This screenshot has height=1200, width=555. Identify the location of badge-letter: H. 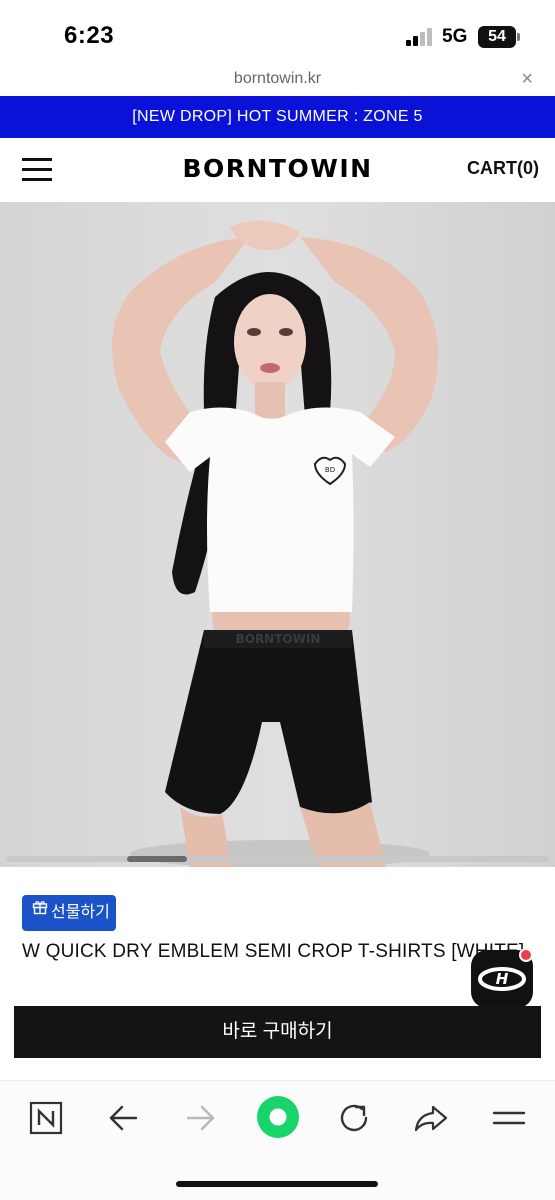
(502, 979).